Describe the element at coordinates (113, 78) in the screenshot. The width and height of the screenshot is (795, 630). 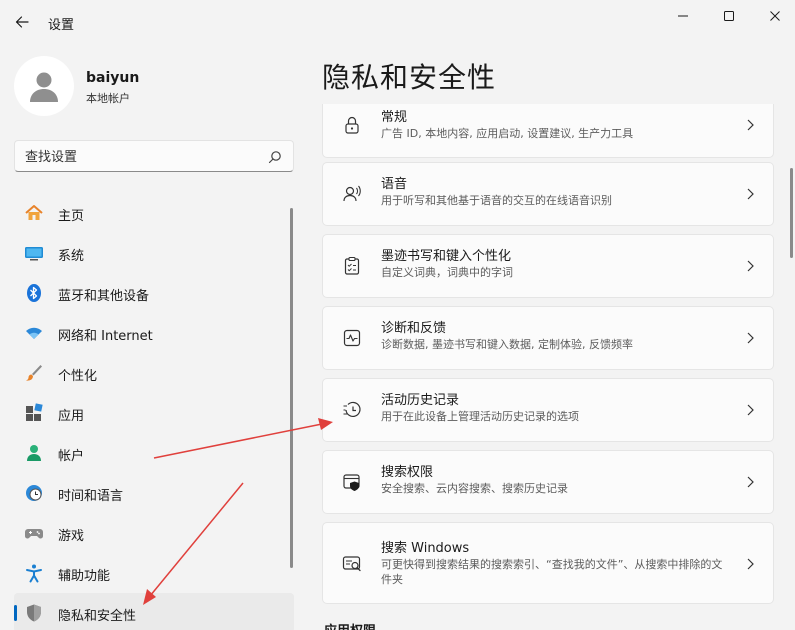
I see `user-name: baiyun` at that location.